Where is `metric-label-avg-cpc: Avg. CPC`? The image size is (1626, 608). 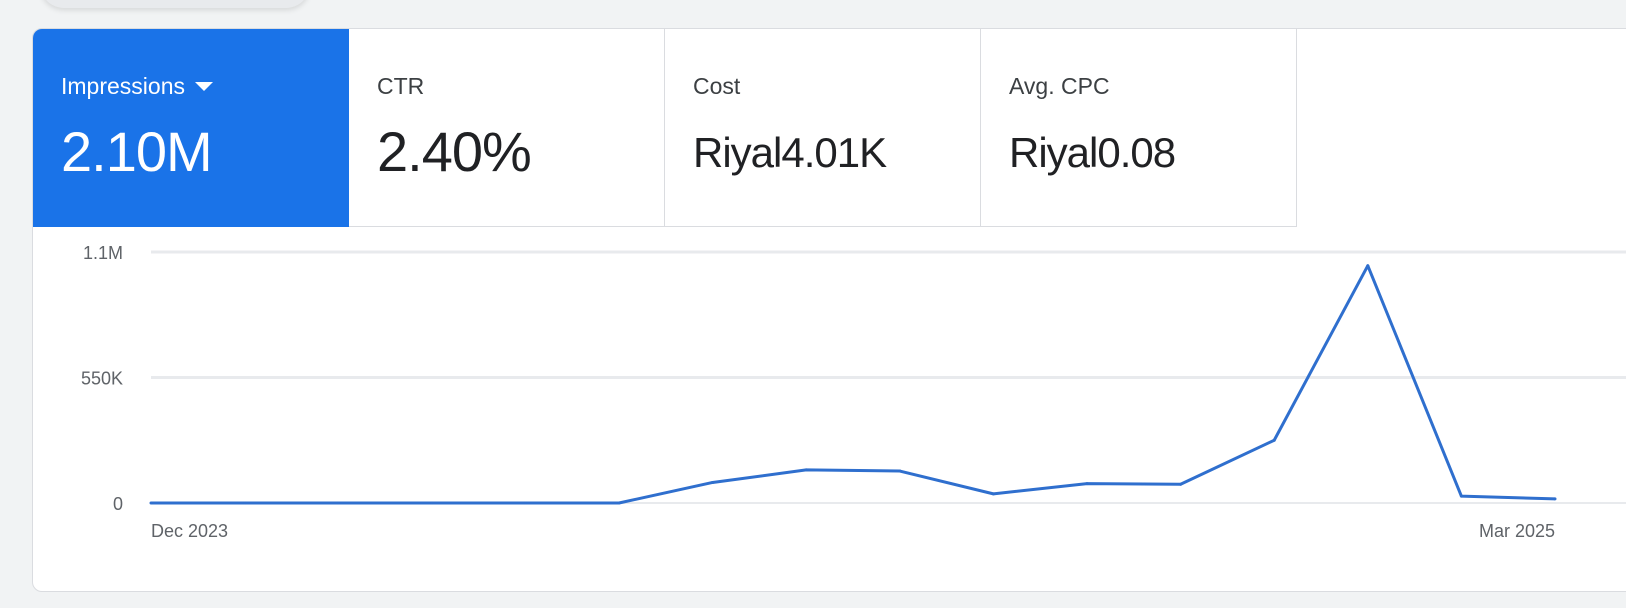
metric-label-avg-cpc: Avg. CPC is located at coordinates (1059, 86).